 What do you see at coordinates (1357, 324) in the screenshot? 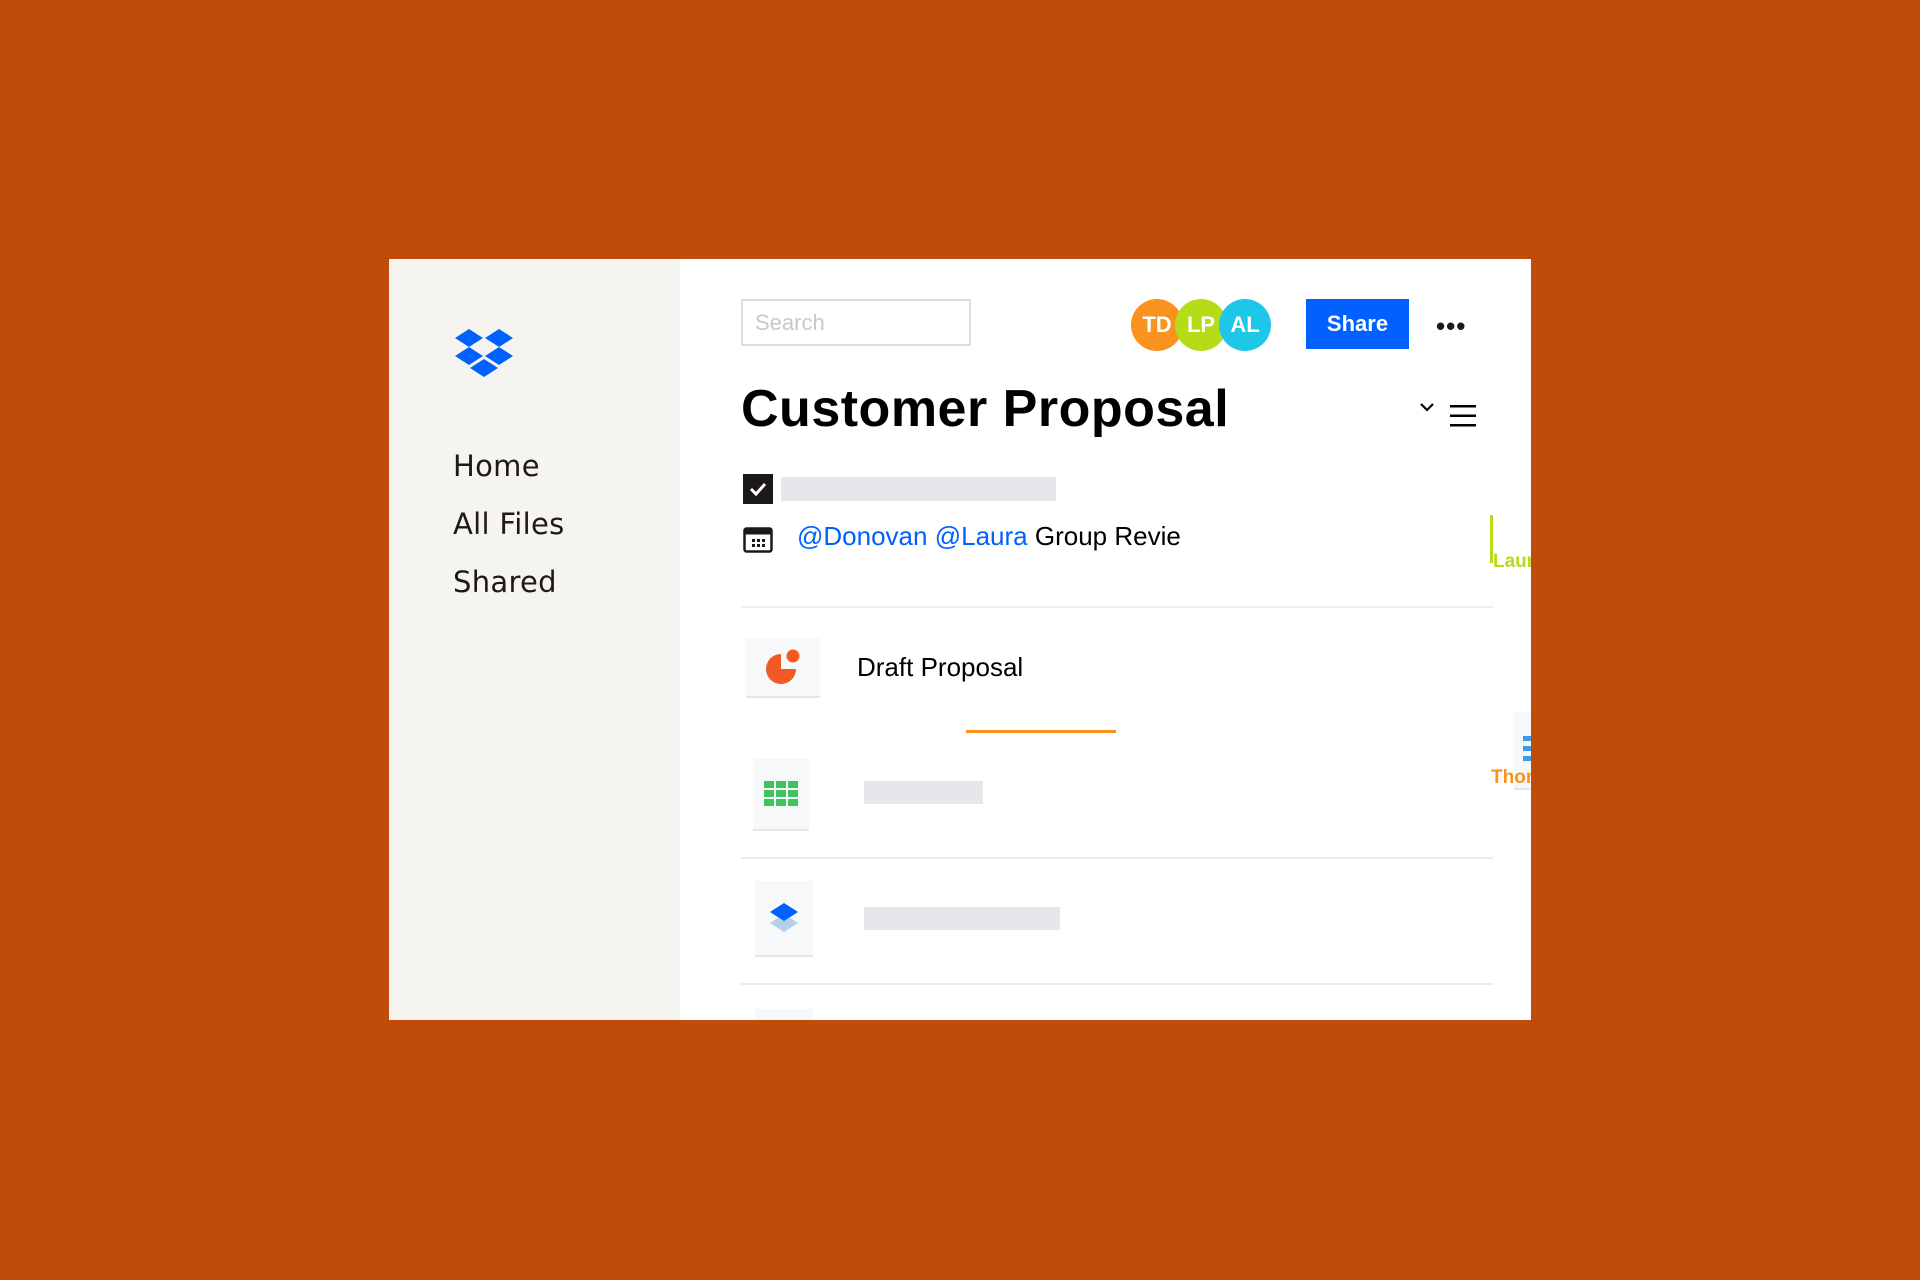
I see `share-button: Share` at bounding box center [1357, 324].